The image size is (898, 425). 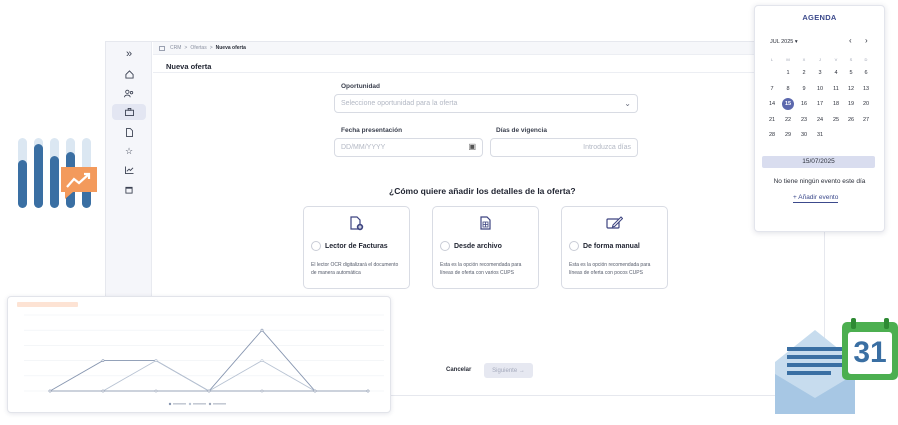 I want to click on calendar-day: 8, so click(x=788, y=89).